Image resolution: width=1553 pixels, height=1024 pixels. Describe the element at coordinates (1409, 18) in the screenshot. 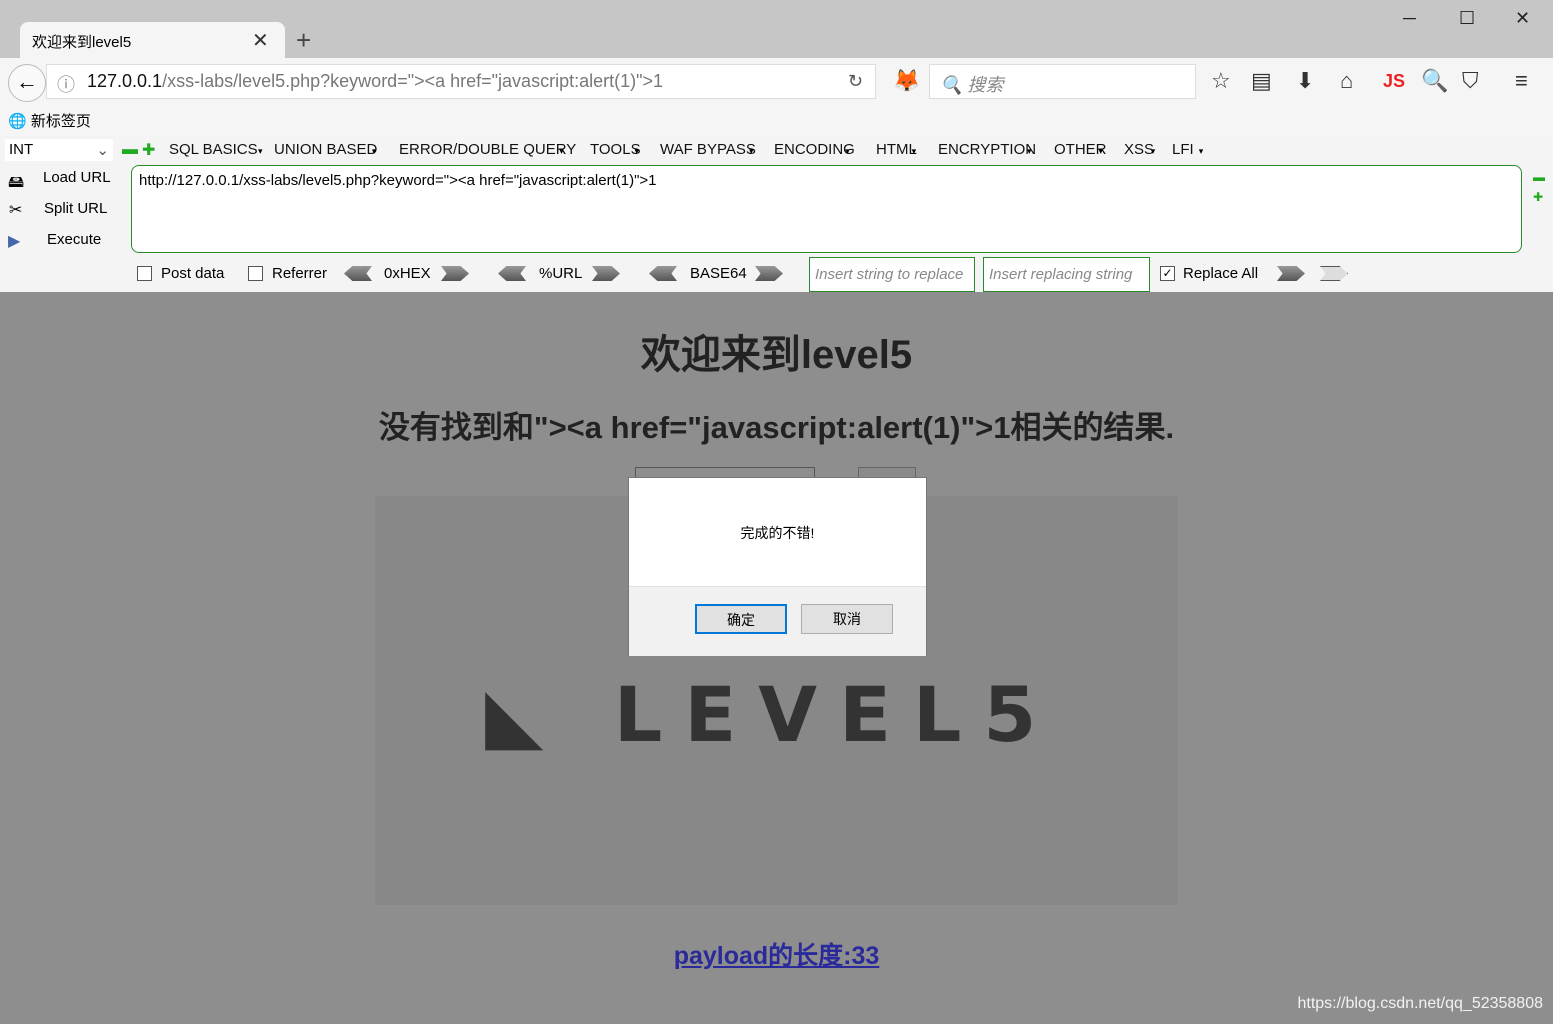

I see `minimize-button: ─` at that location.